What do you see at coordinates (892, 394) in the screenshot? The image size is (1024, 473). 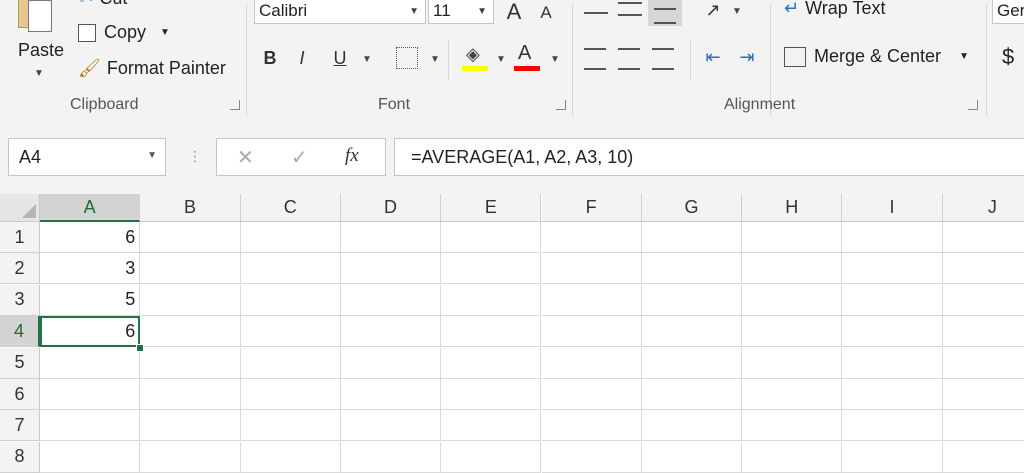 I see `cell-i6` at bounding box center [892, 394].